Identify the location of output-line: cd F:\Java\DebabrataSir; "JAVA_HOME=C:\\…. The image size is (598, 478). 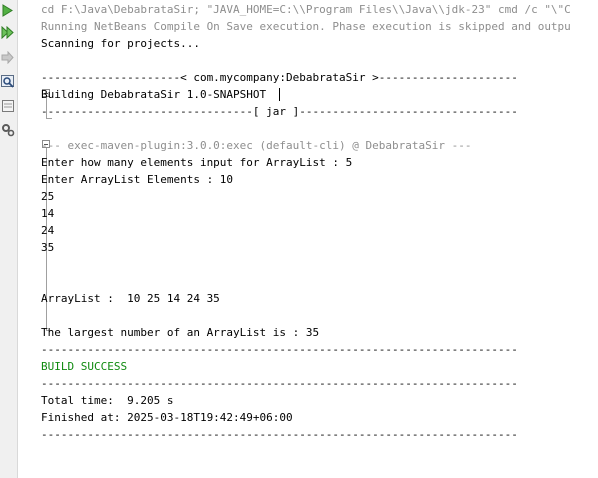
(306, 9).